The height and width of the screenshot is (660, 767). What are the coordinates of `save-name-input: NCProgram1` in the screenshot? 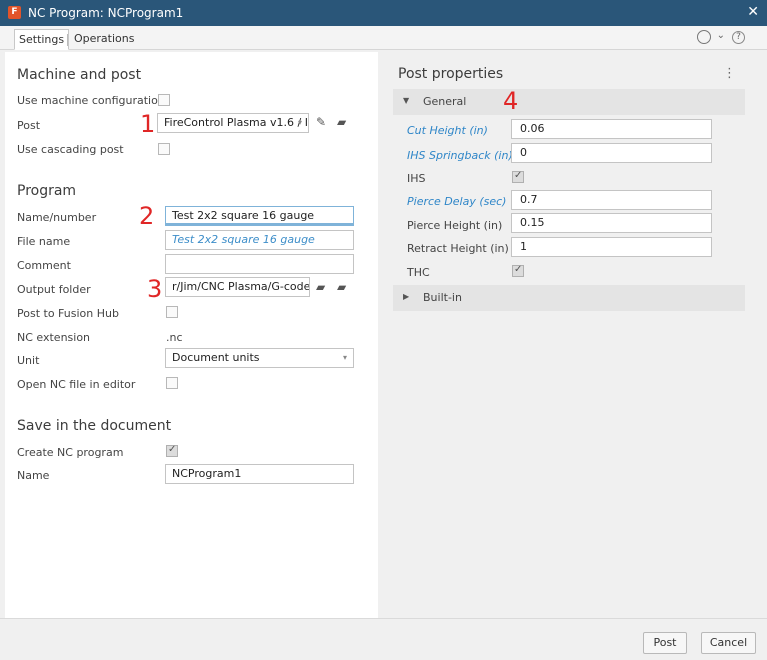 It's located at (259, 474).